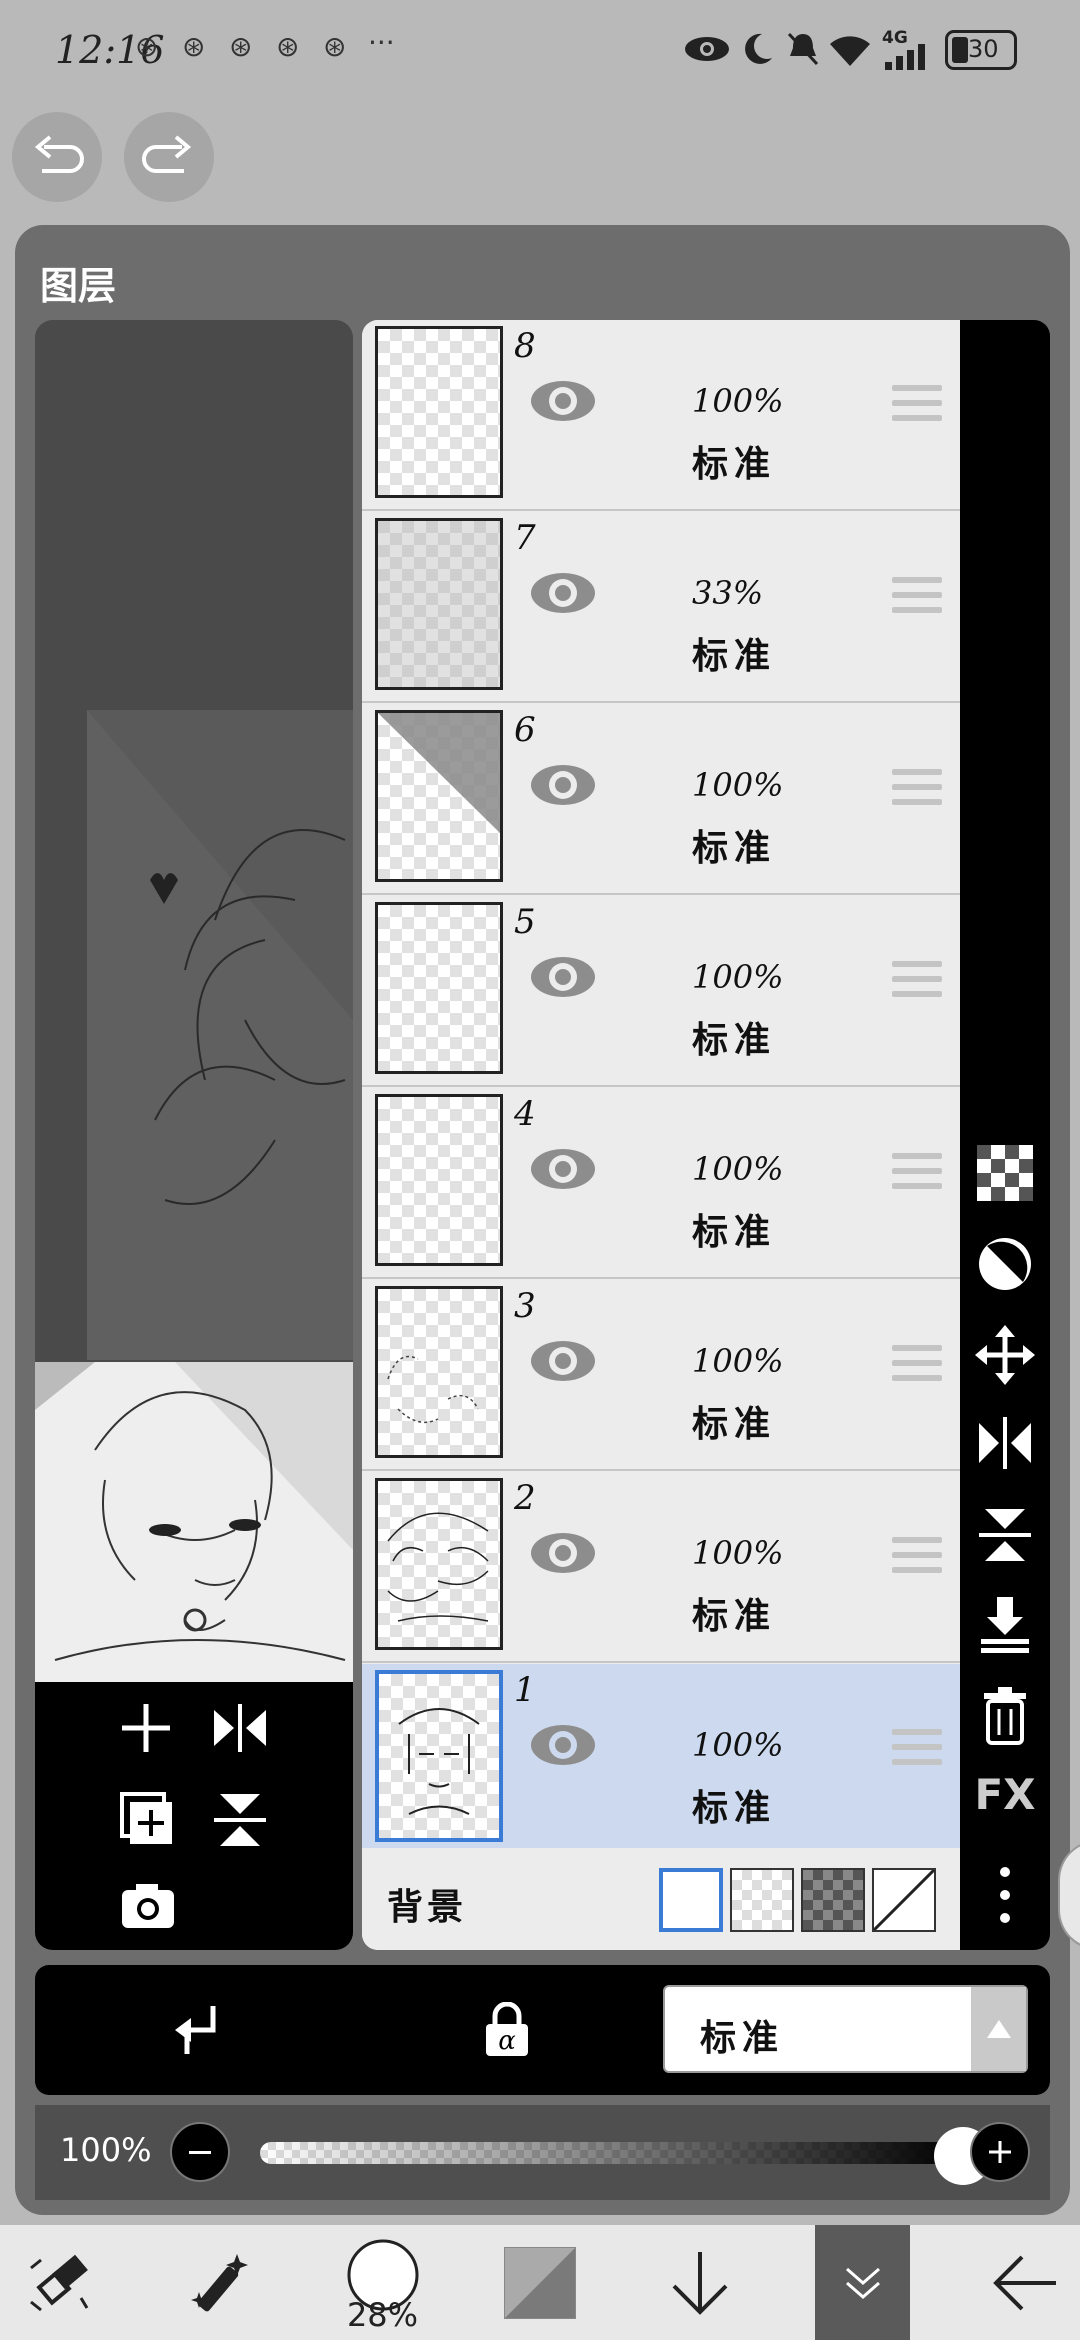 Image resolution: width=1080 pixels, height=2340 pixels. What do you see at coordinates (661, 799) in the screenshot?
I see `layer-row: 6 100% 标准` at bounding box center [661, 799].